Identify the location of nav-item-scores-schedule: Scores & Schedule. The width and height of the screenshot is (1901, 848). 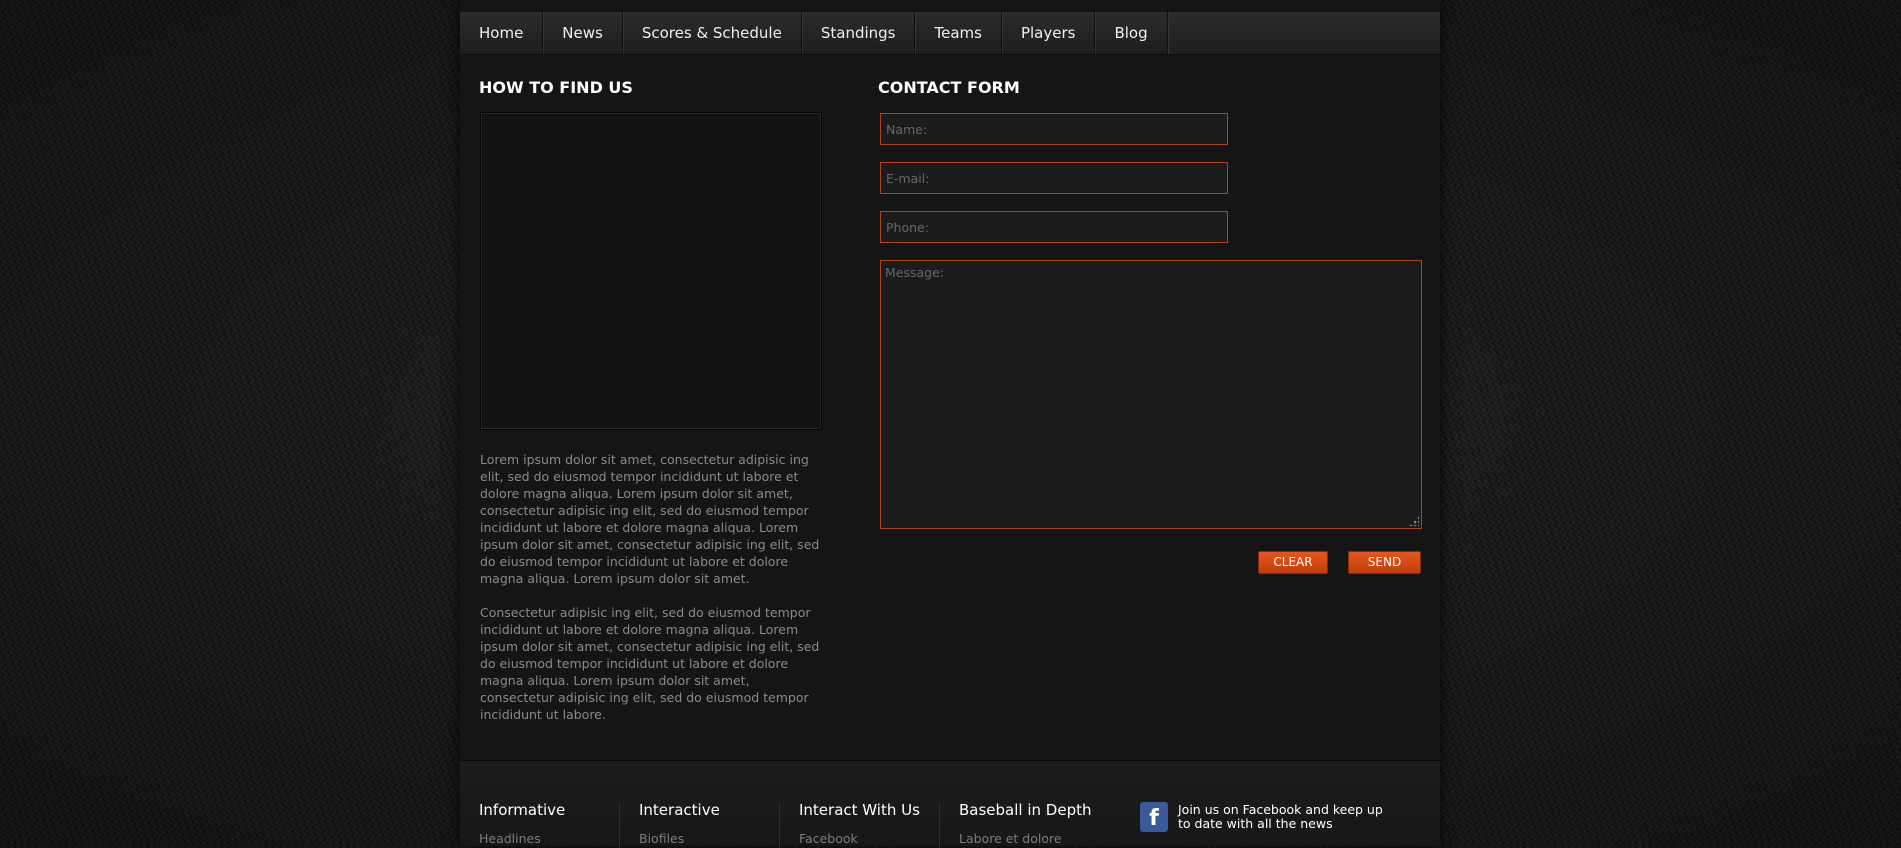
(712, 33).